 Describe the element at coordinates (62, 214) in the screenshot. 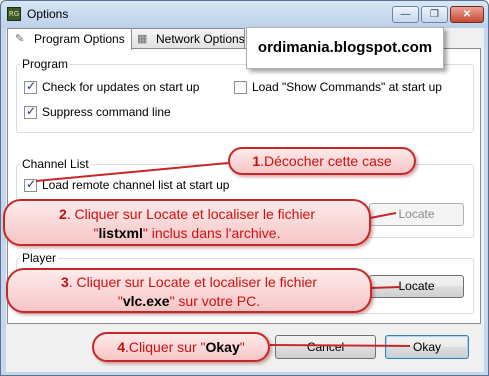

I see `callout-number: 2` at that location.